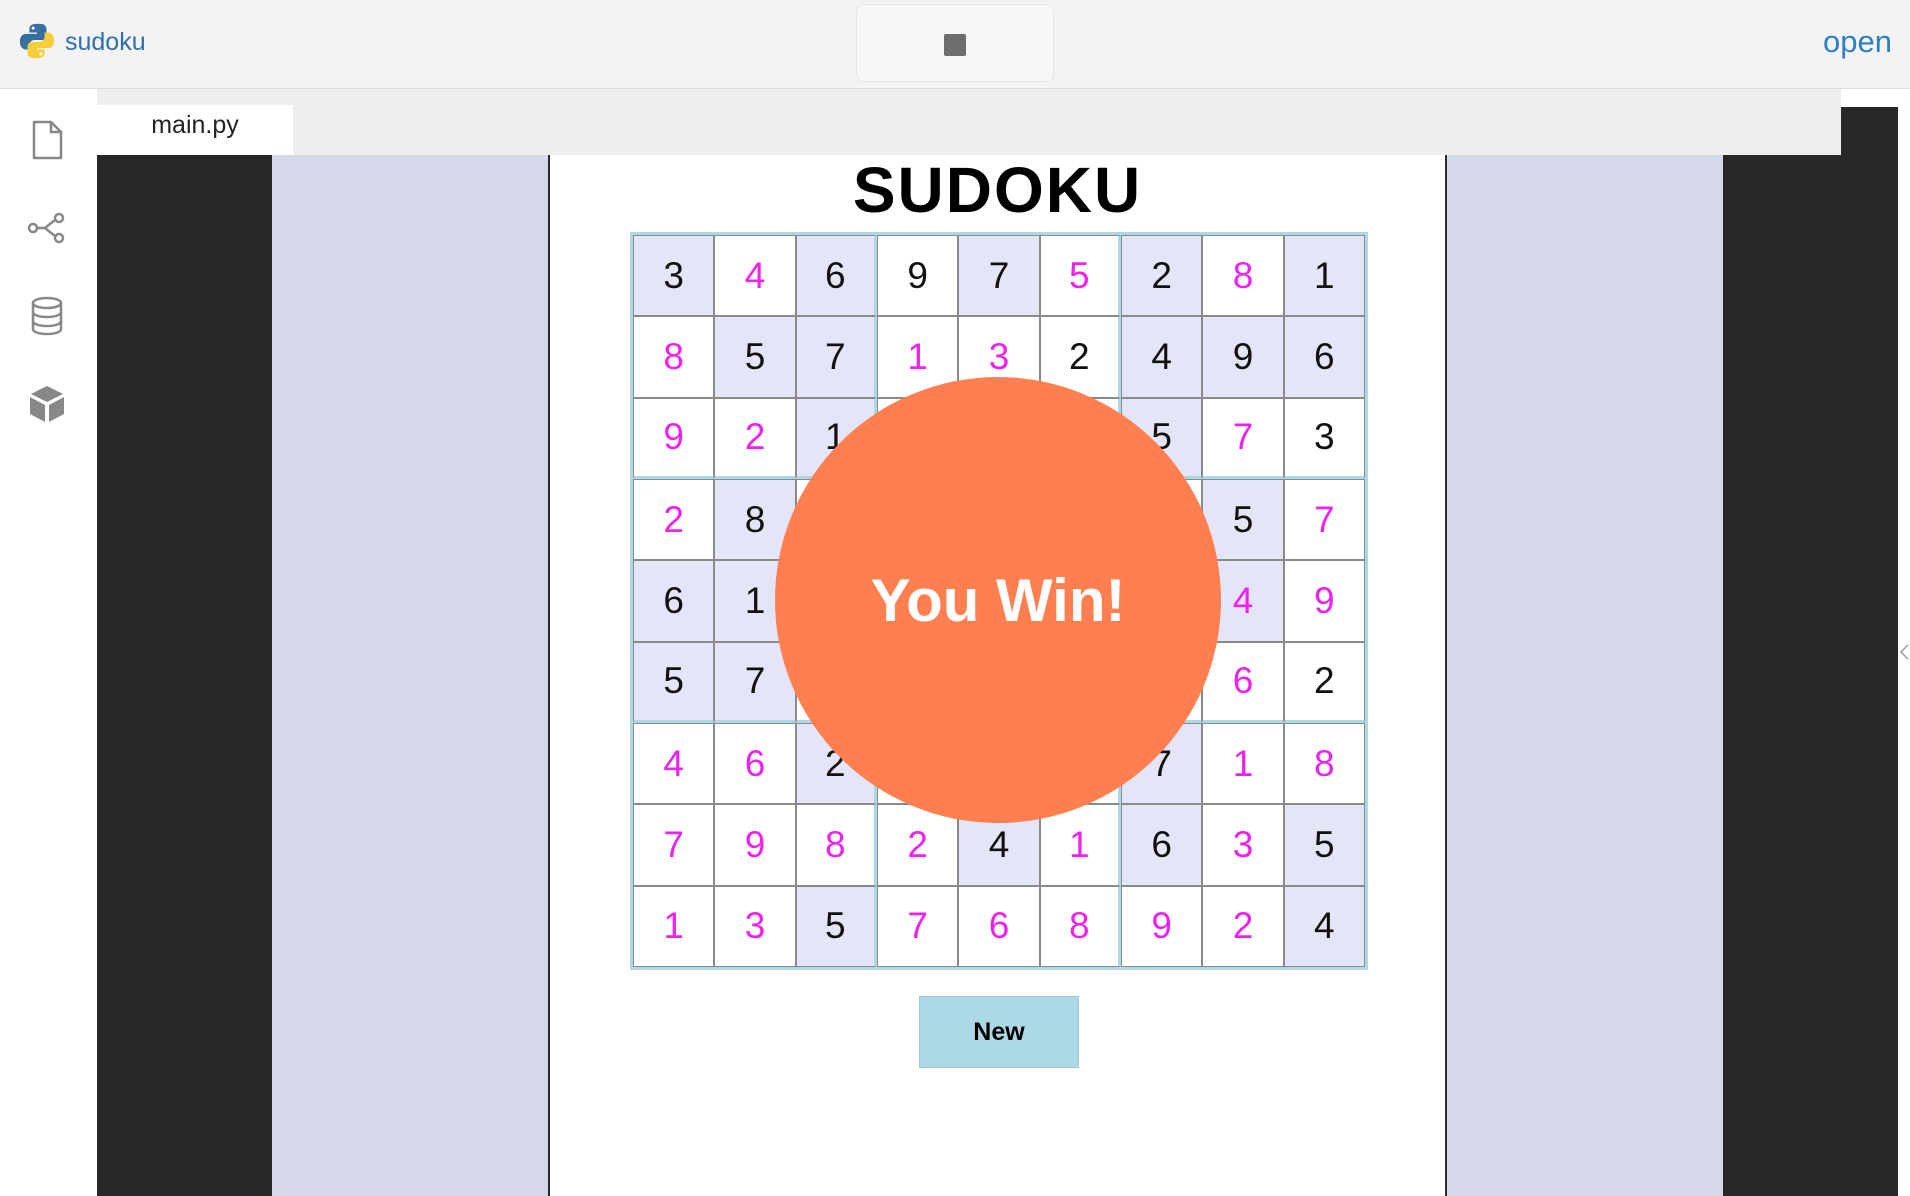 This screenshot has width=1910, height=1196. Describe the element at coordinates (105, 42) in the screenshot. I see `app-title: sudoku` at that location.